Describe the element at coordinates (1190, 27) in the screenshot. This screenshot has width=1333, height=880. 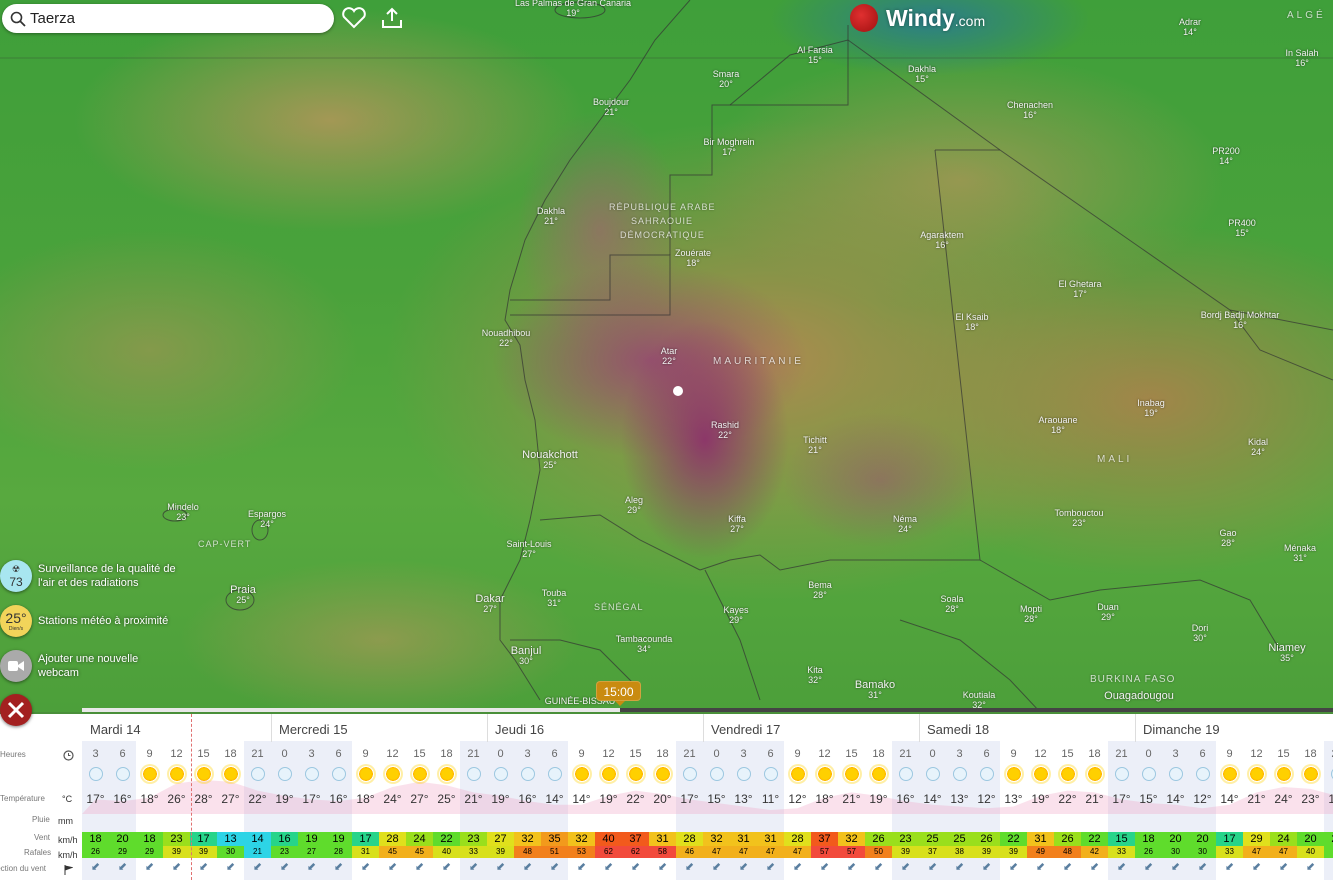
I see `city-label: Adrar 14°` at that location.